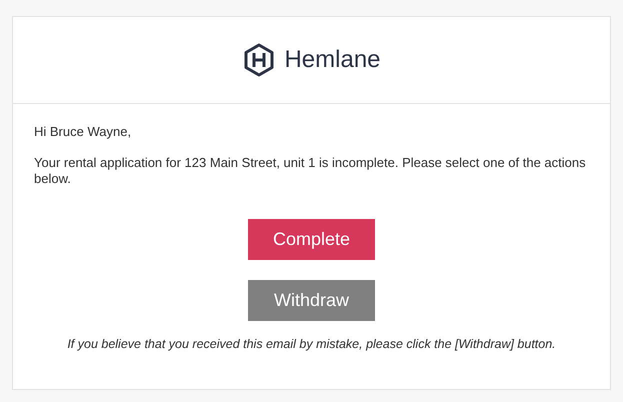  I want to click on message-text: Your rental application for 123 Main Street, unit 1 is incomplete. Please select one of the actions below., so click(310, 171).